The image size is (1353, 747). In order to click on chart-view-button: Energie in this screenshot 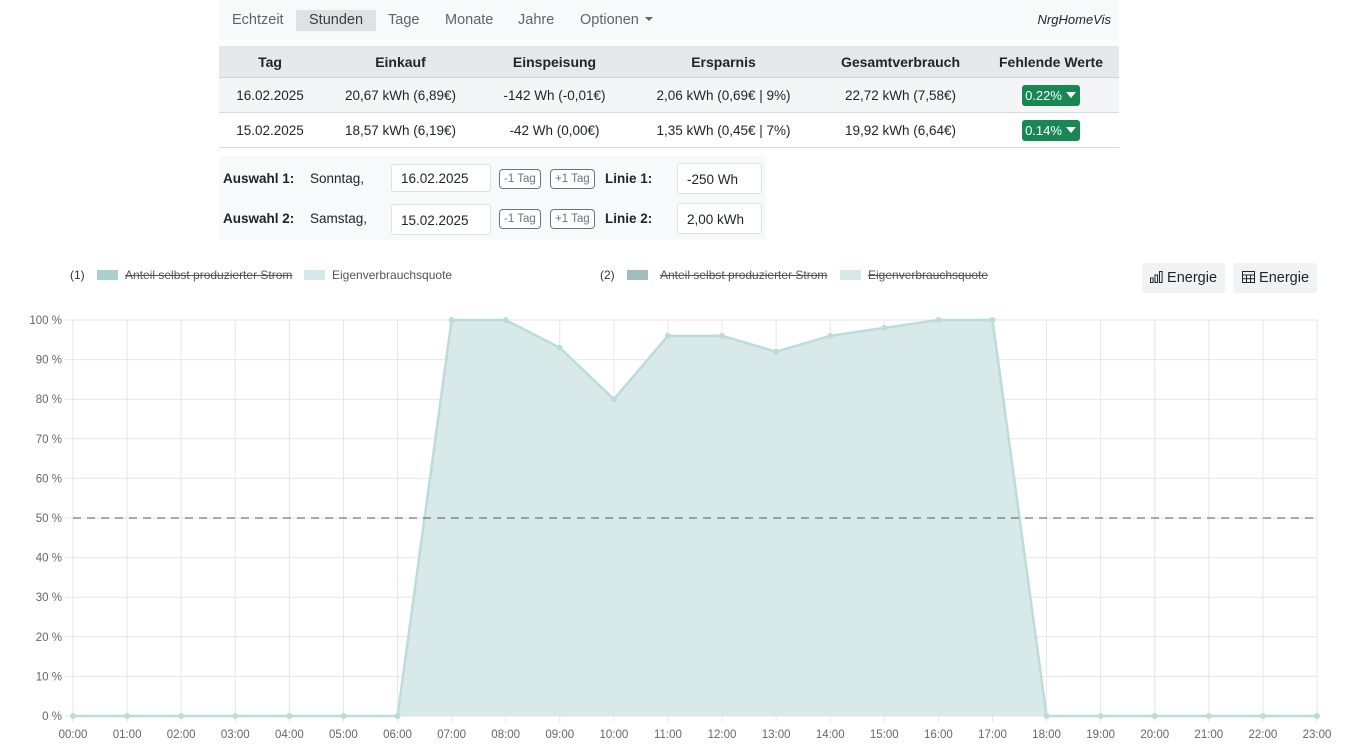, I will do `click(1183, 278)`.